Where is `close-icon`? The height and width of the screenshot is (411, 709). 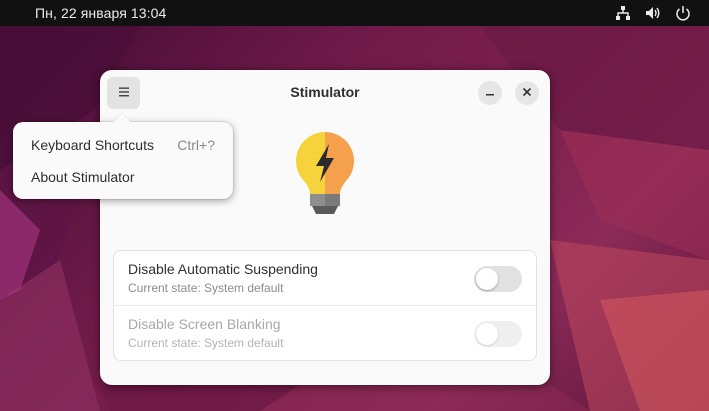 close-icon is located at coordinates (527, 93).